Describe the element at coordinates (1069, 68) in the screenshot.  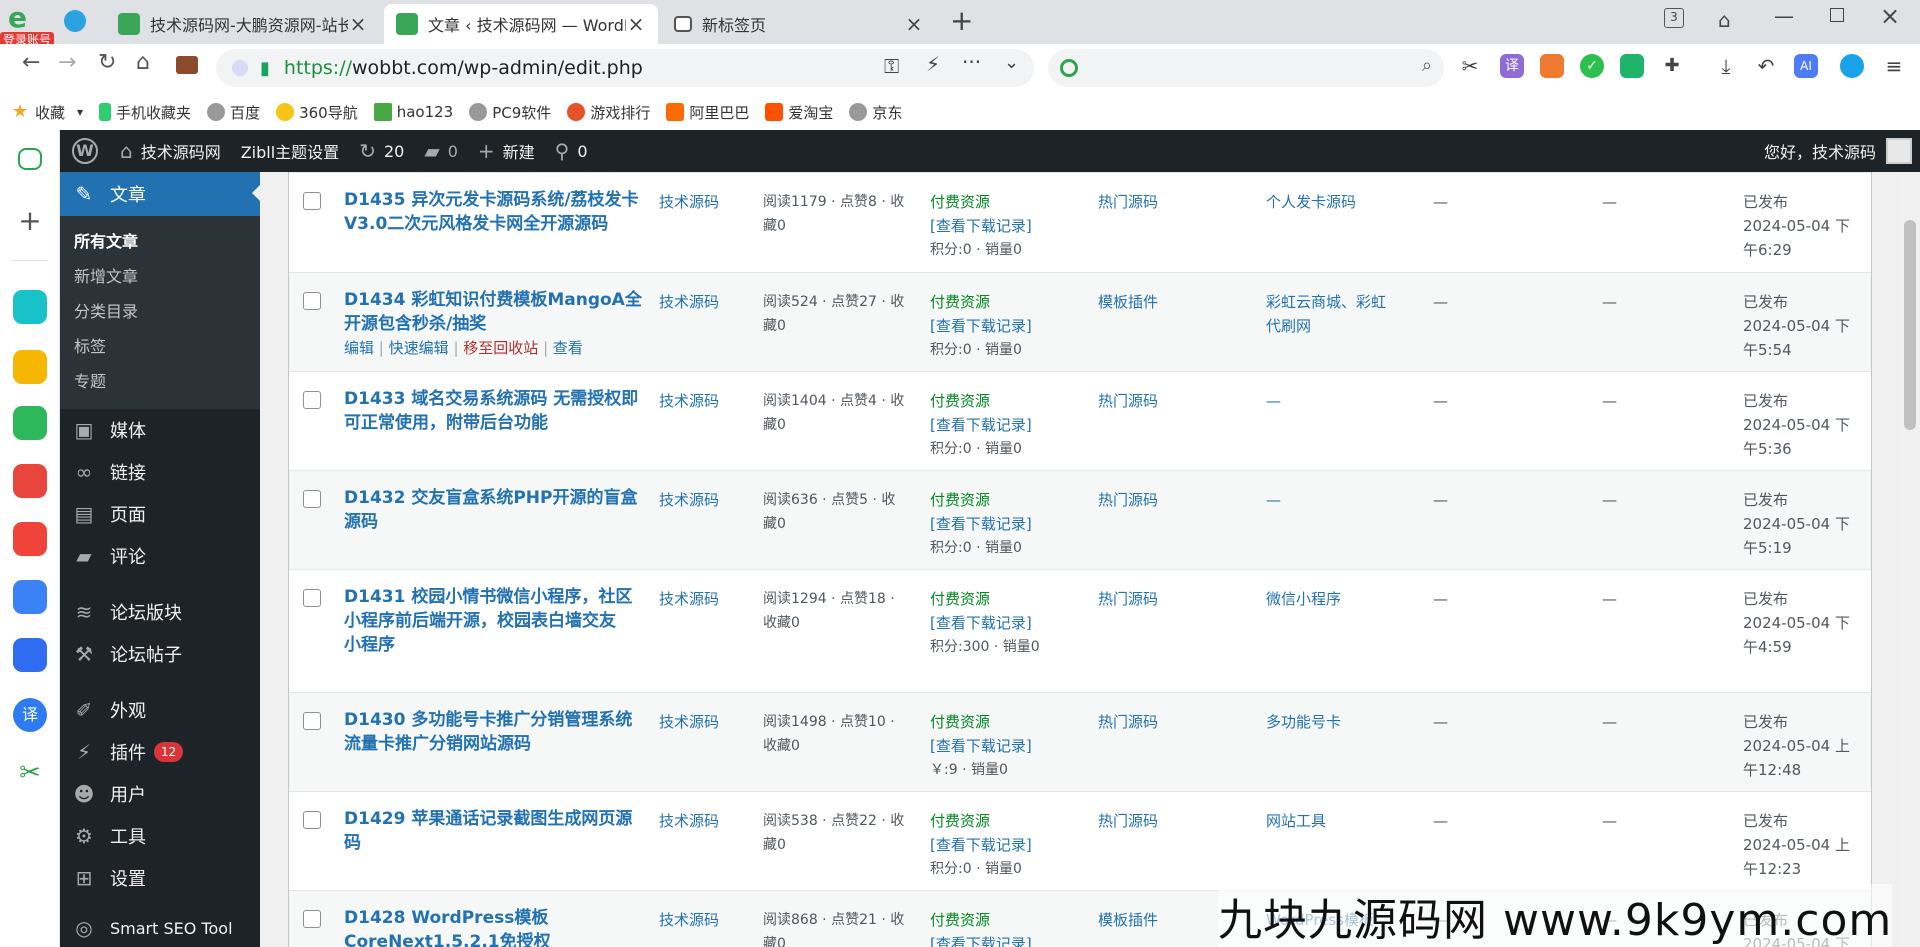
I see `search-engine-icon` at that location.